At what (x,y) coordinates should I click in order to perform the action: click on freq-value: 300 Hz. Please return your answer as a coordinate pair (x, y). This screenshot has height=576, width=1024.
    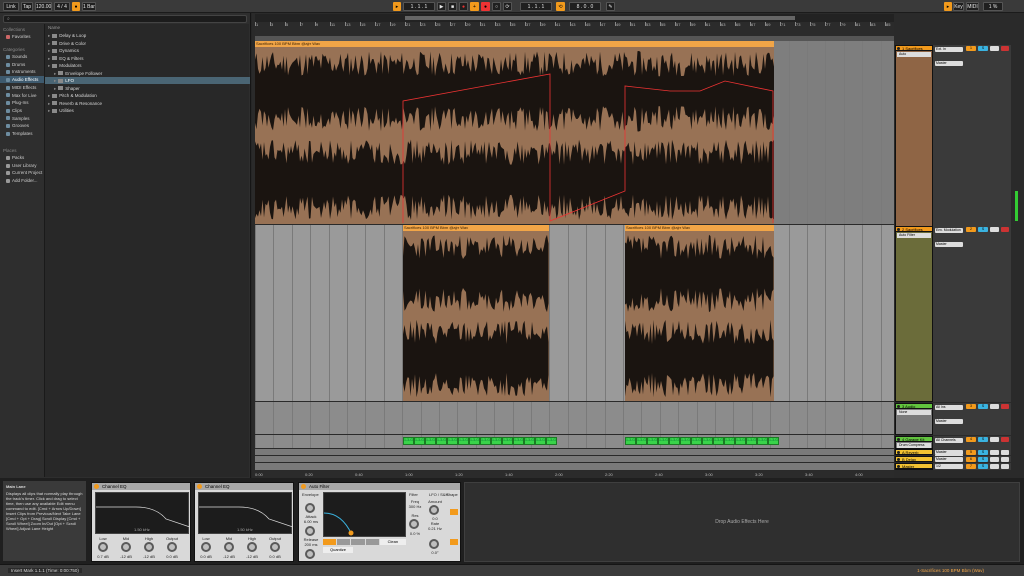
    Looking at the image, I should click on (415, 506).